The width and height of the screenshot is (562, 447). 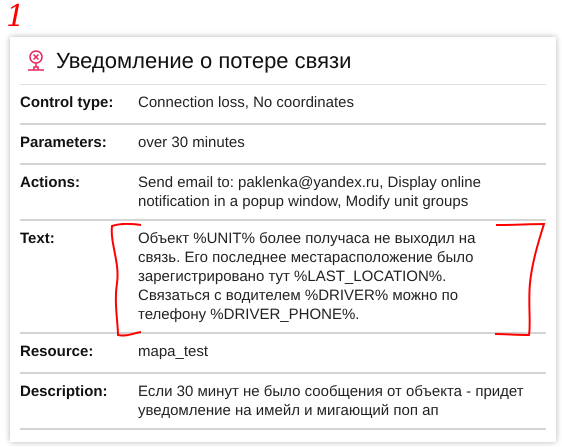 What do you see at coordinates (331, 401) in the screenshot?
I see `field-value: Если 30 минут не было сообщения от объекта - придет уведомление на имейл и мигающий поп ап` at bounding box center [331, 401].